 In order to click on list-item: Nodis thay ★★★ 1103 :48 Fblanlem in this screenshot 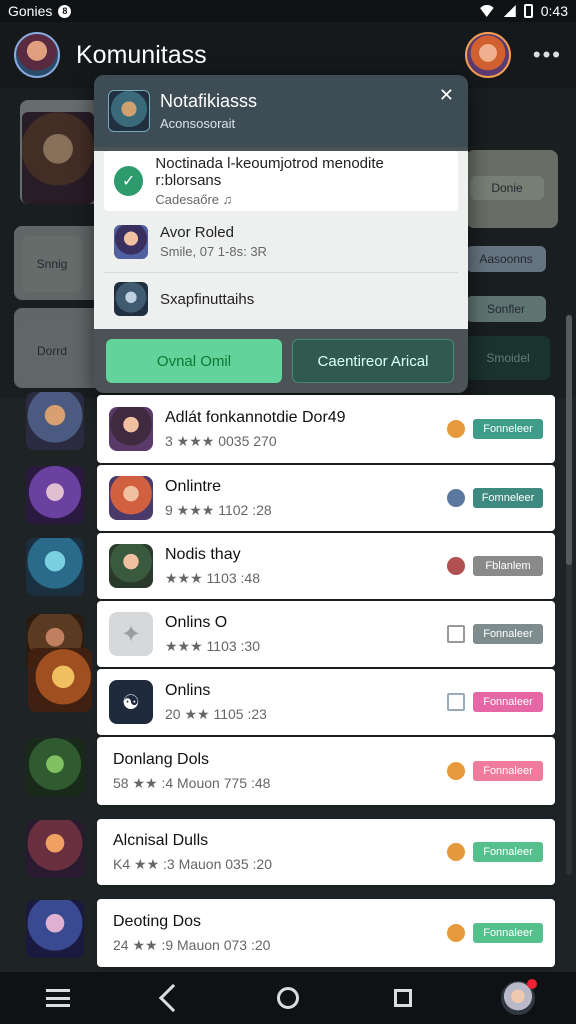, I will do `click(326, 566)`.